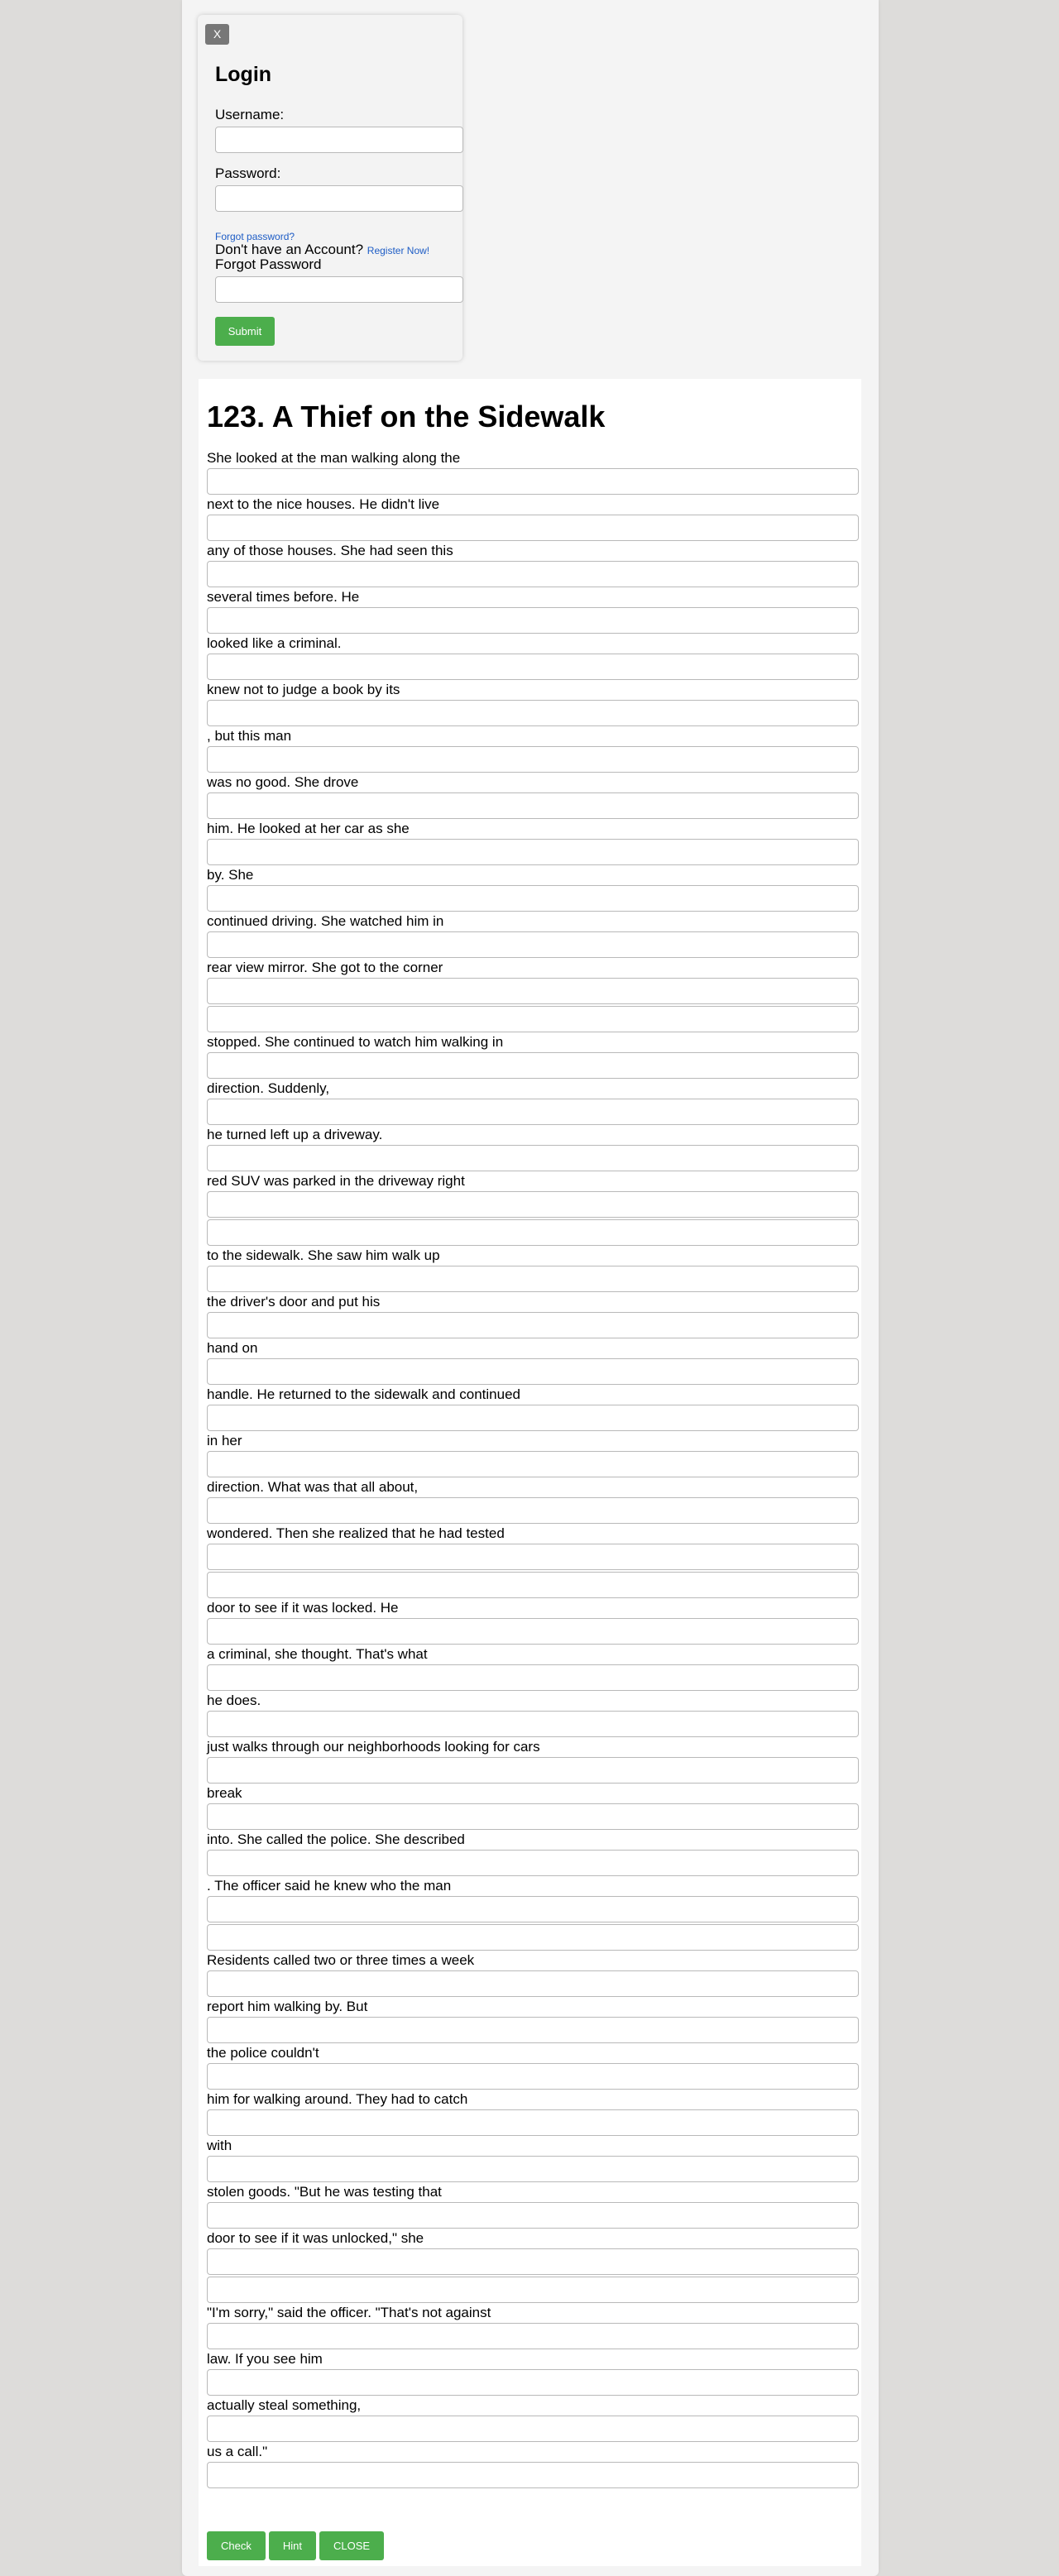  What do you see at coordinates (295, 1134) in the screenshot?
I see `passage-text: he turned left up a driveway.` at bounding box center [295, 1134].